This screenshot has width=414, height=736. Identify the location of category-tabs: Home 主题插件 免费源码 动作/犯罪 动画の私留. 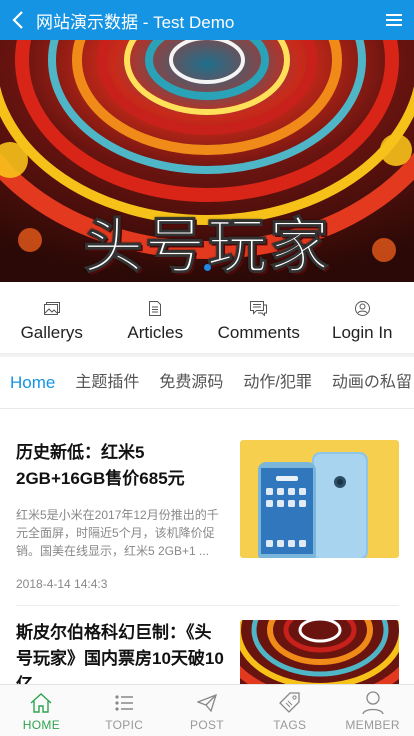
(207, 383).